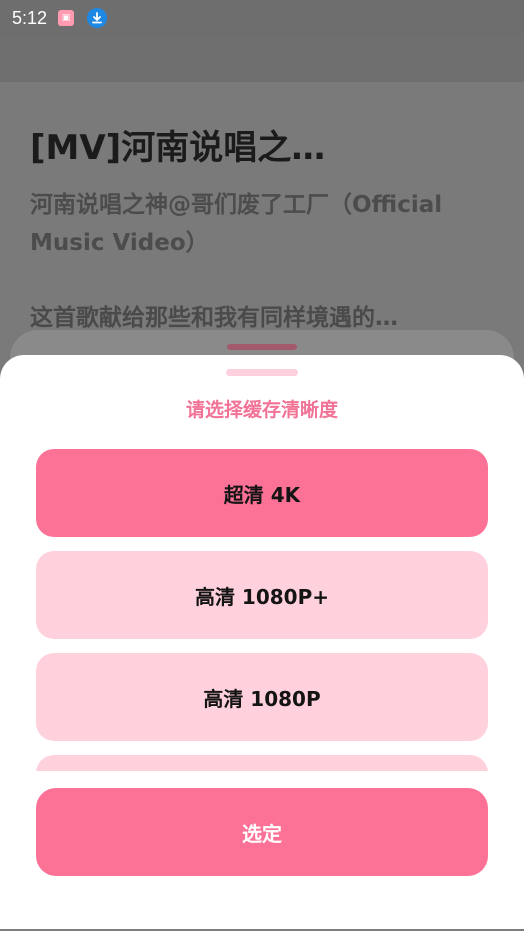  I want to click on bilibili-icon: ▣, so click(66, 18).